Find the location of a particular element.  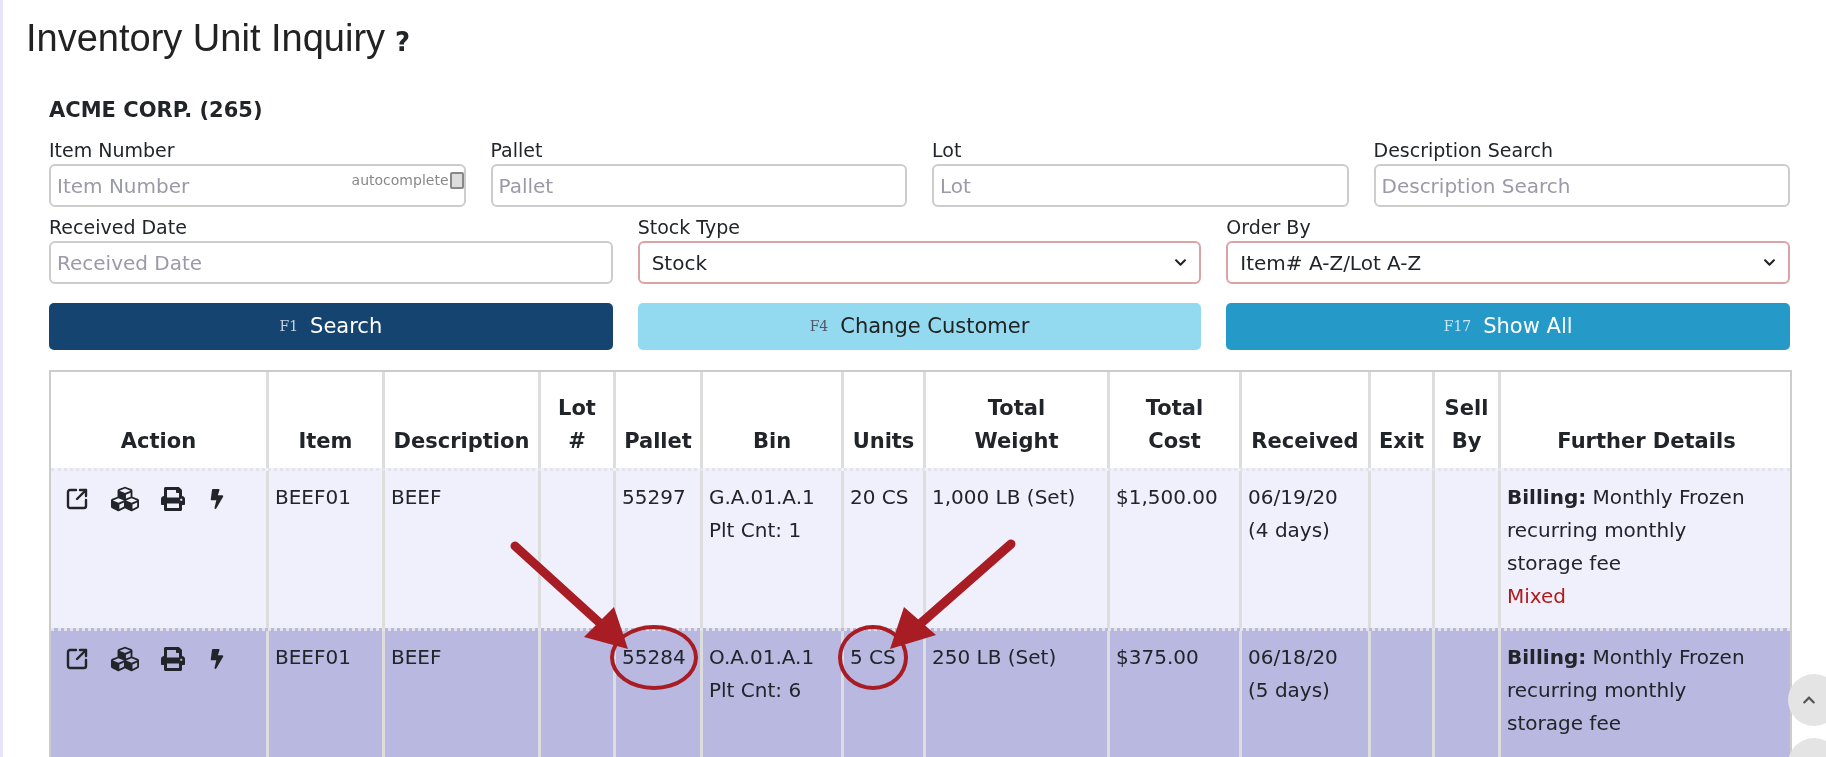

column-header: Received is located at coordinates (1305, 441).